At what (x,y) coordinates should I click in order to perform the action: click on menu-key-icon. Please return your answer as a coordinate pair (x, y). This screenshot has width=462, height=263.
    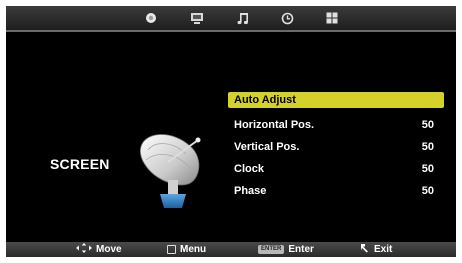
    Looking at the image, I should click on (171, 249).